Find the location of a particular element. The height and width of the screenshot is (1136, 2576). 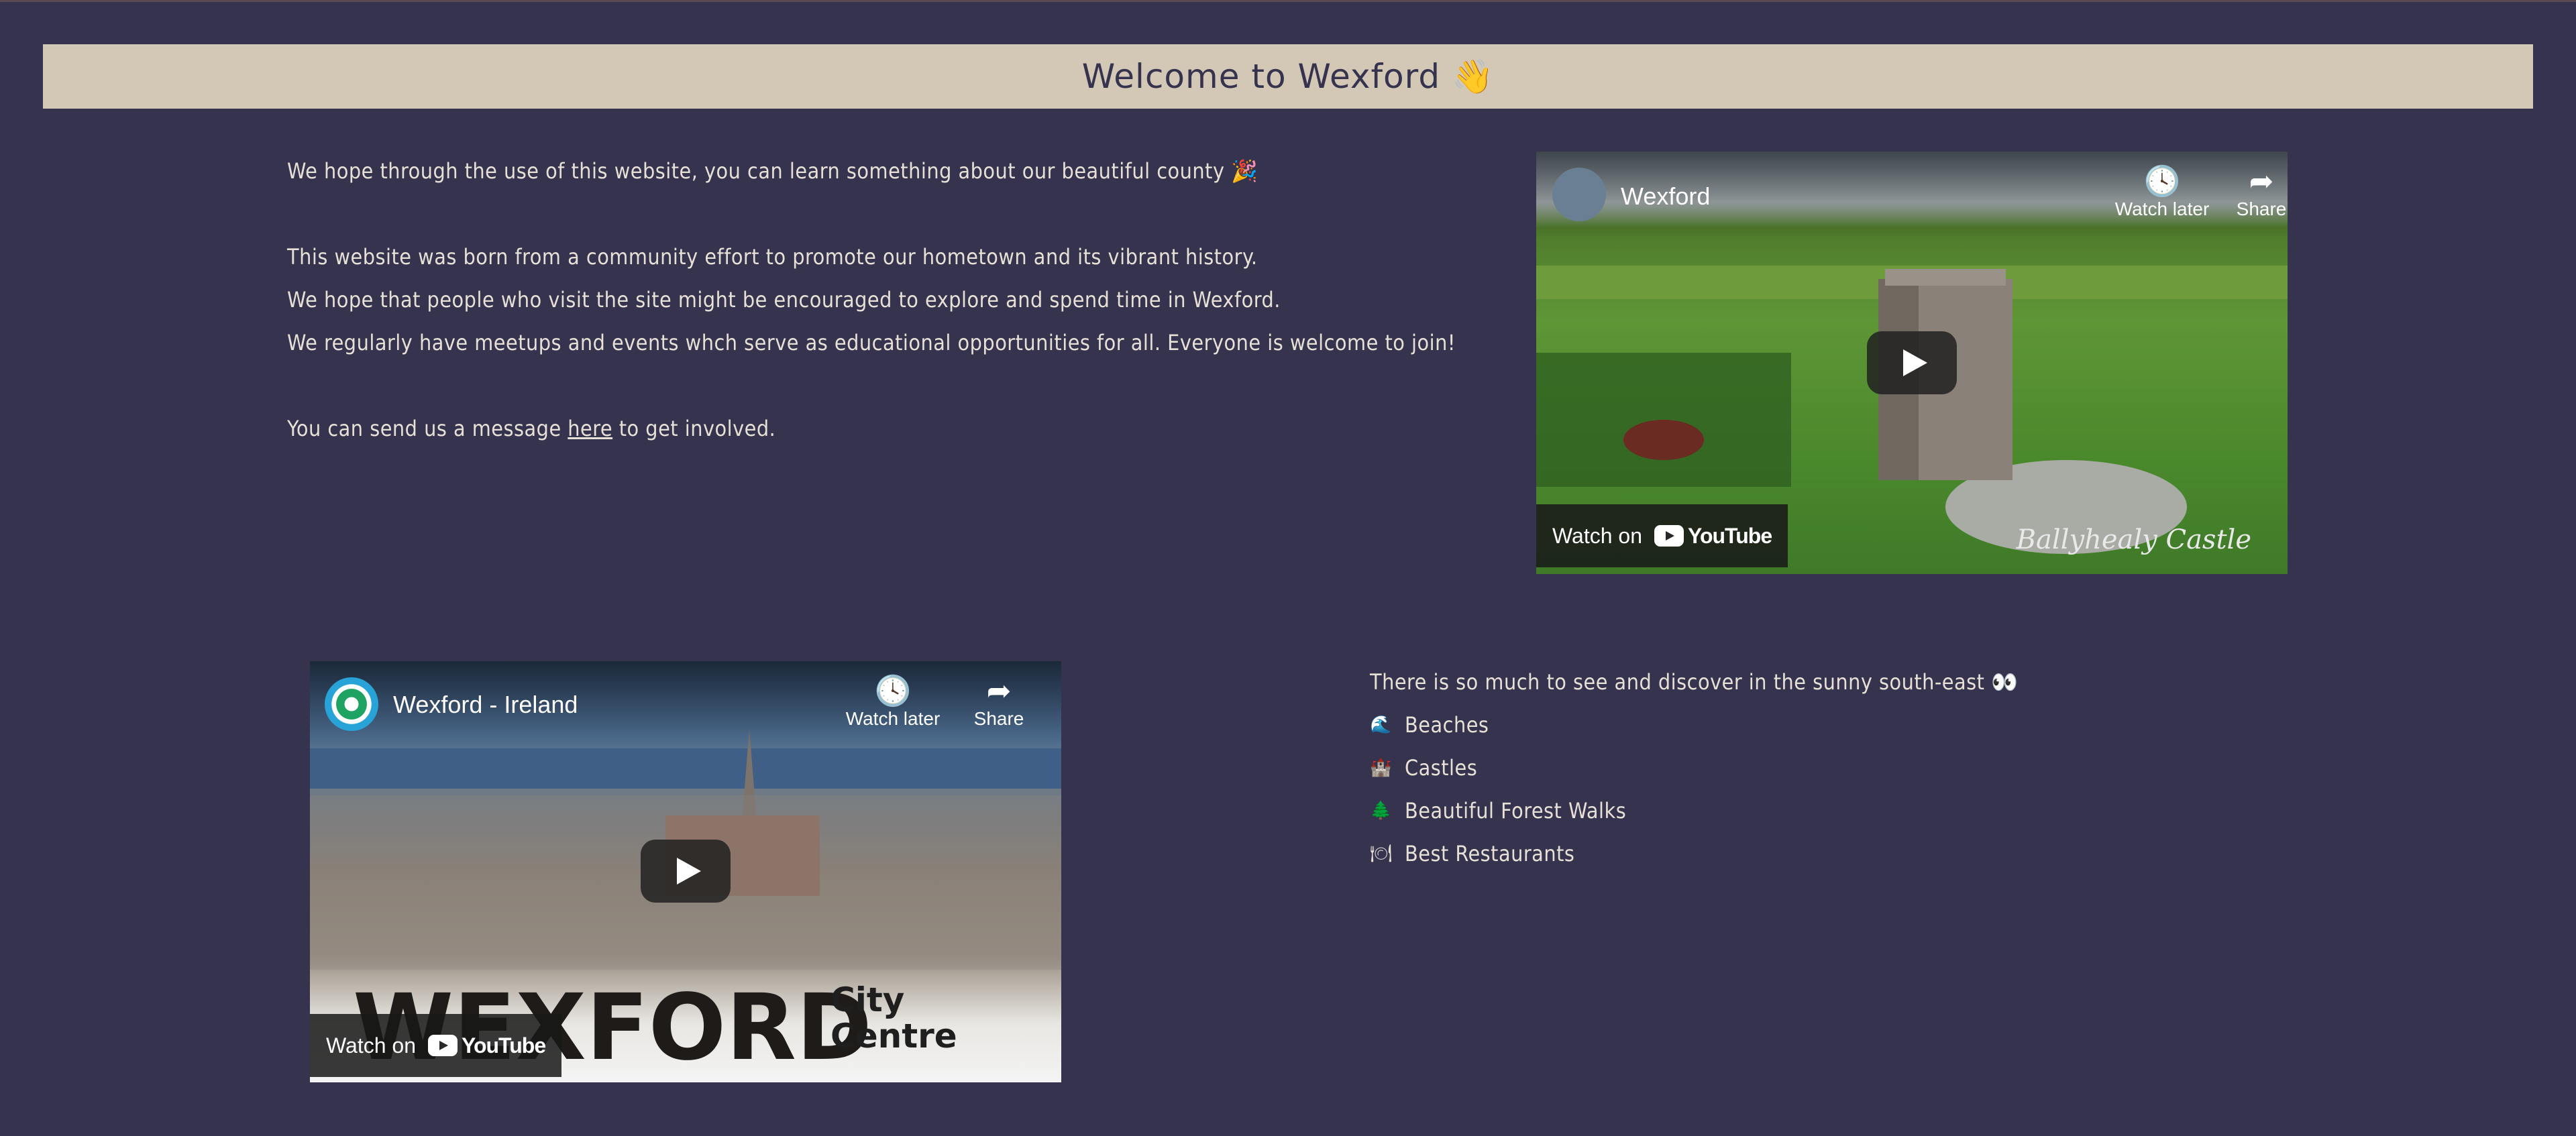

list-item-label: Beautiful Forest Walks is located at coordinates (1516, 810).